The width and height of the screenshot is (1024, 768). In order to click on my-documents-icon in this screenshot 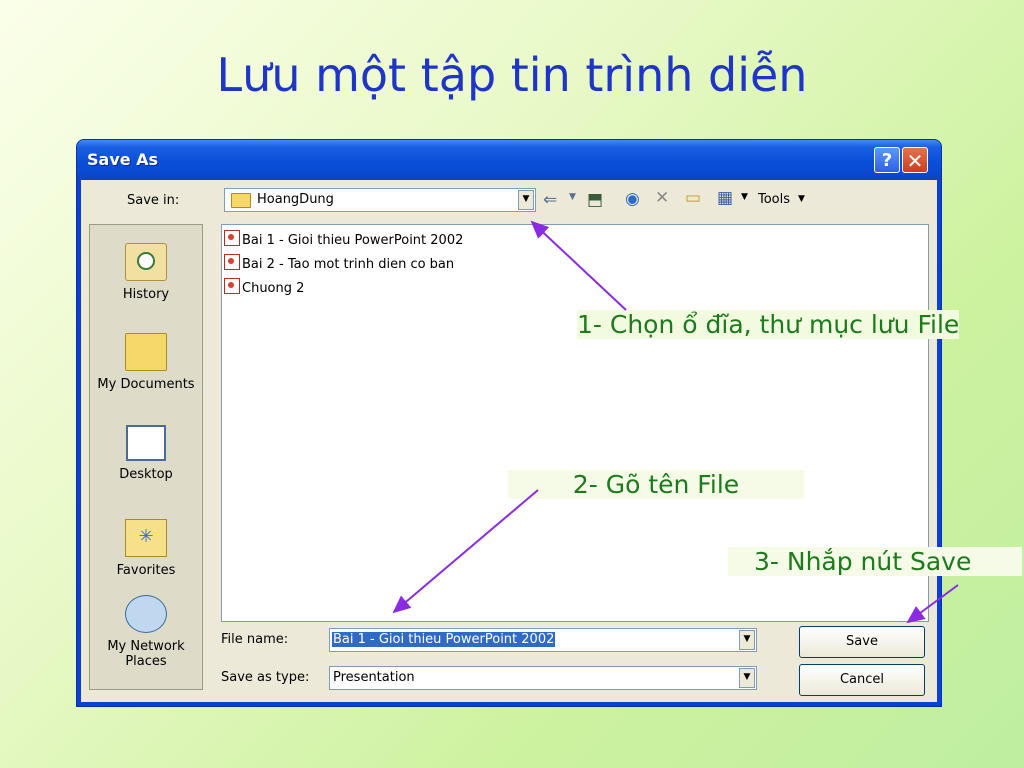, I will do `click(146, 352)`.